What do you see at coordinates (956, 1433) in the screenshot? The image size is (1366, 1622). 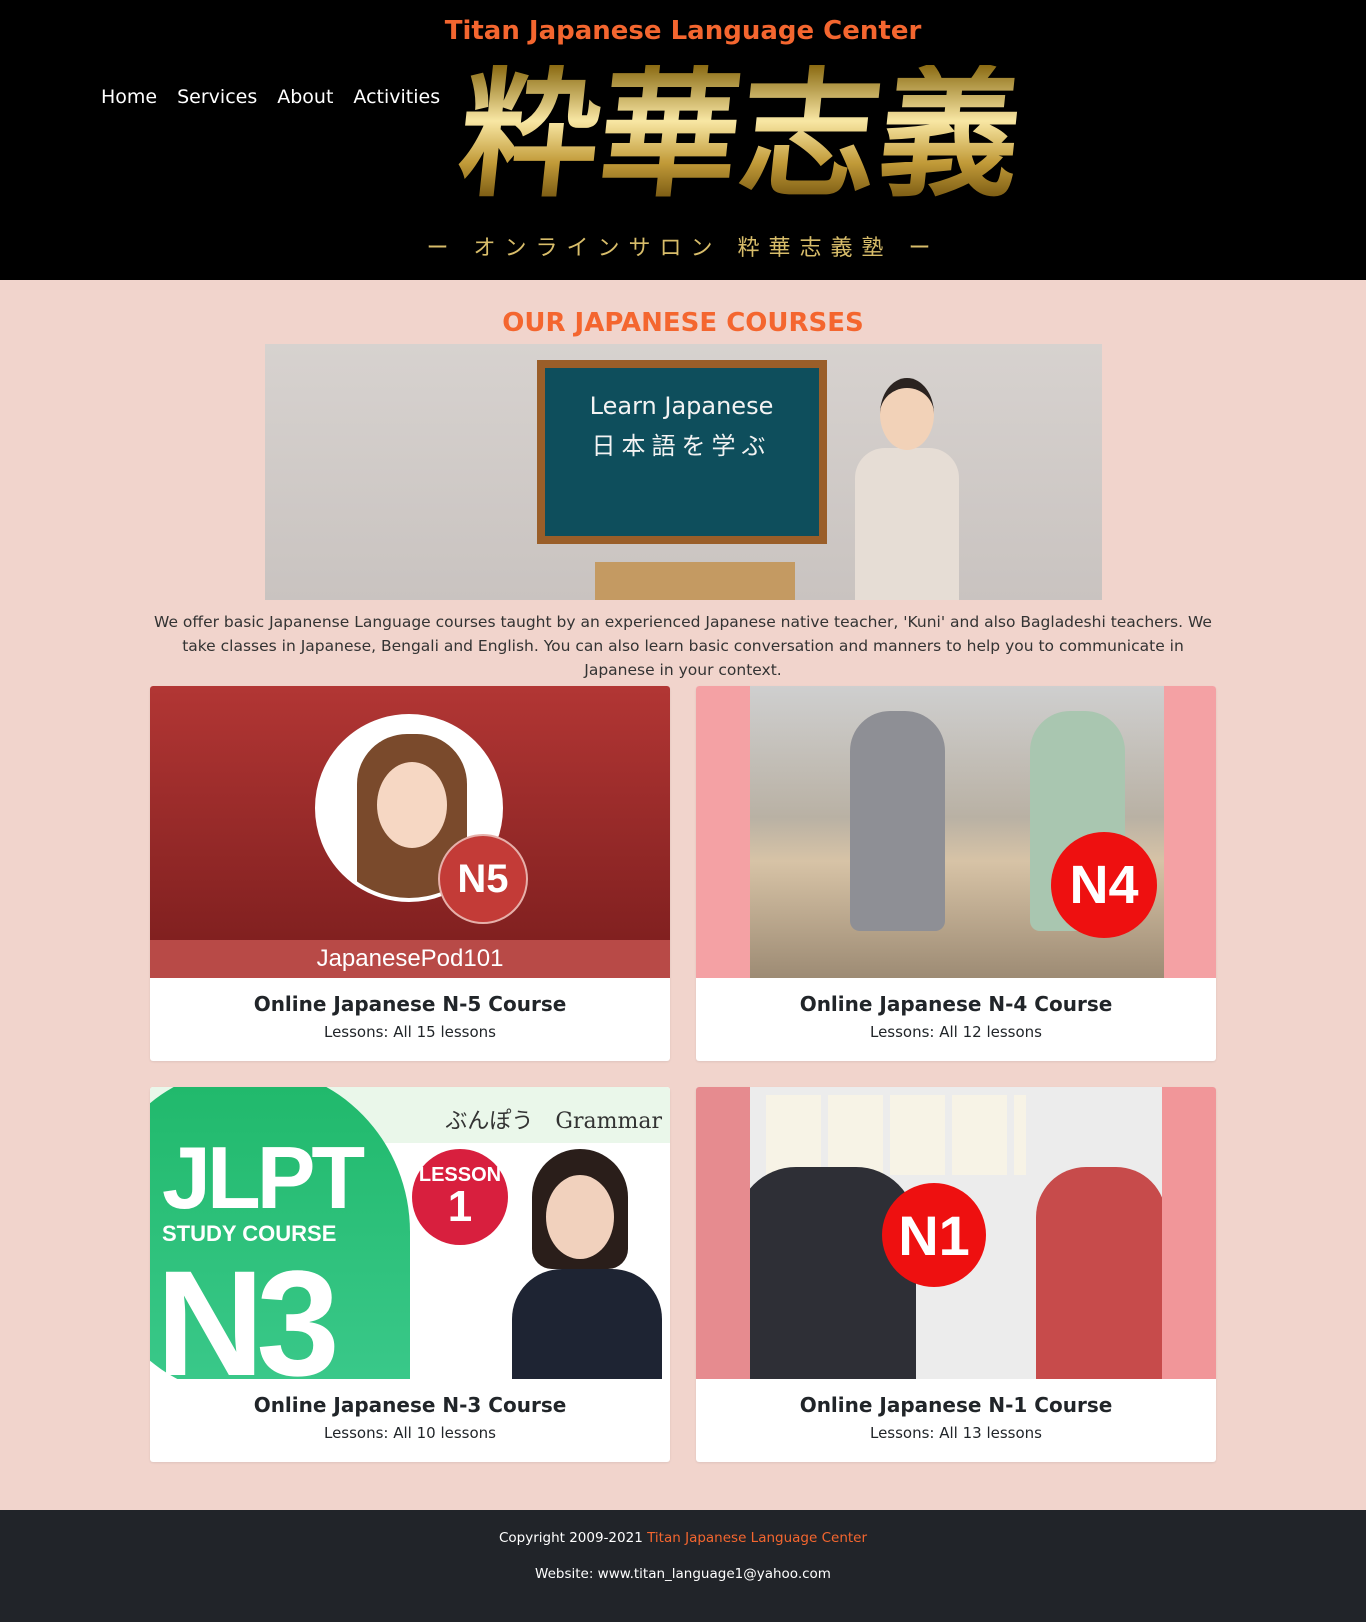 I see `course-lessons: Lessons: All 13 lessons` at bounding box center [956, 1433].